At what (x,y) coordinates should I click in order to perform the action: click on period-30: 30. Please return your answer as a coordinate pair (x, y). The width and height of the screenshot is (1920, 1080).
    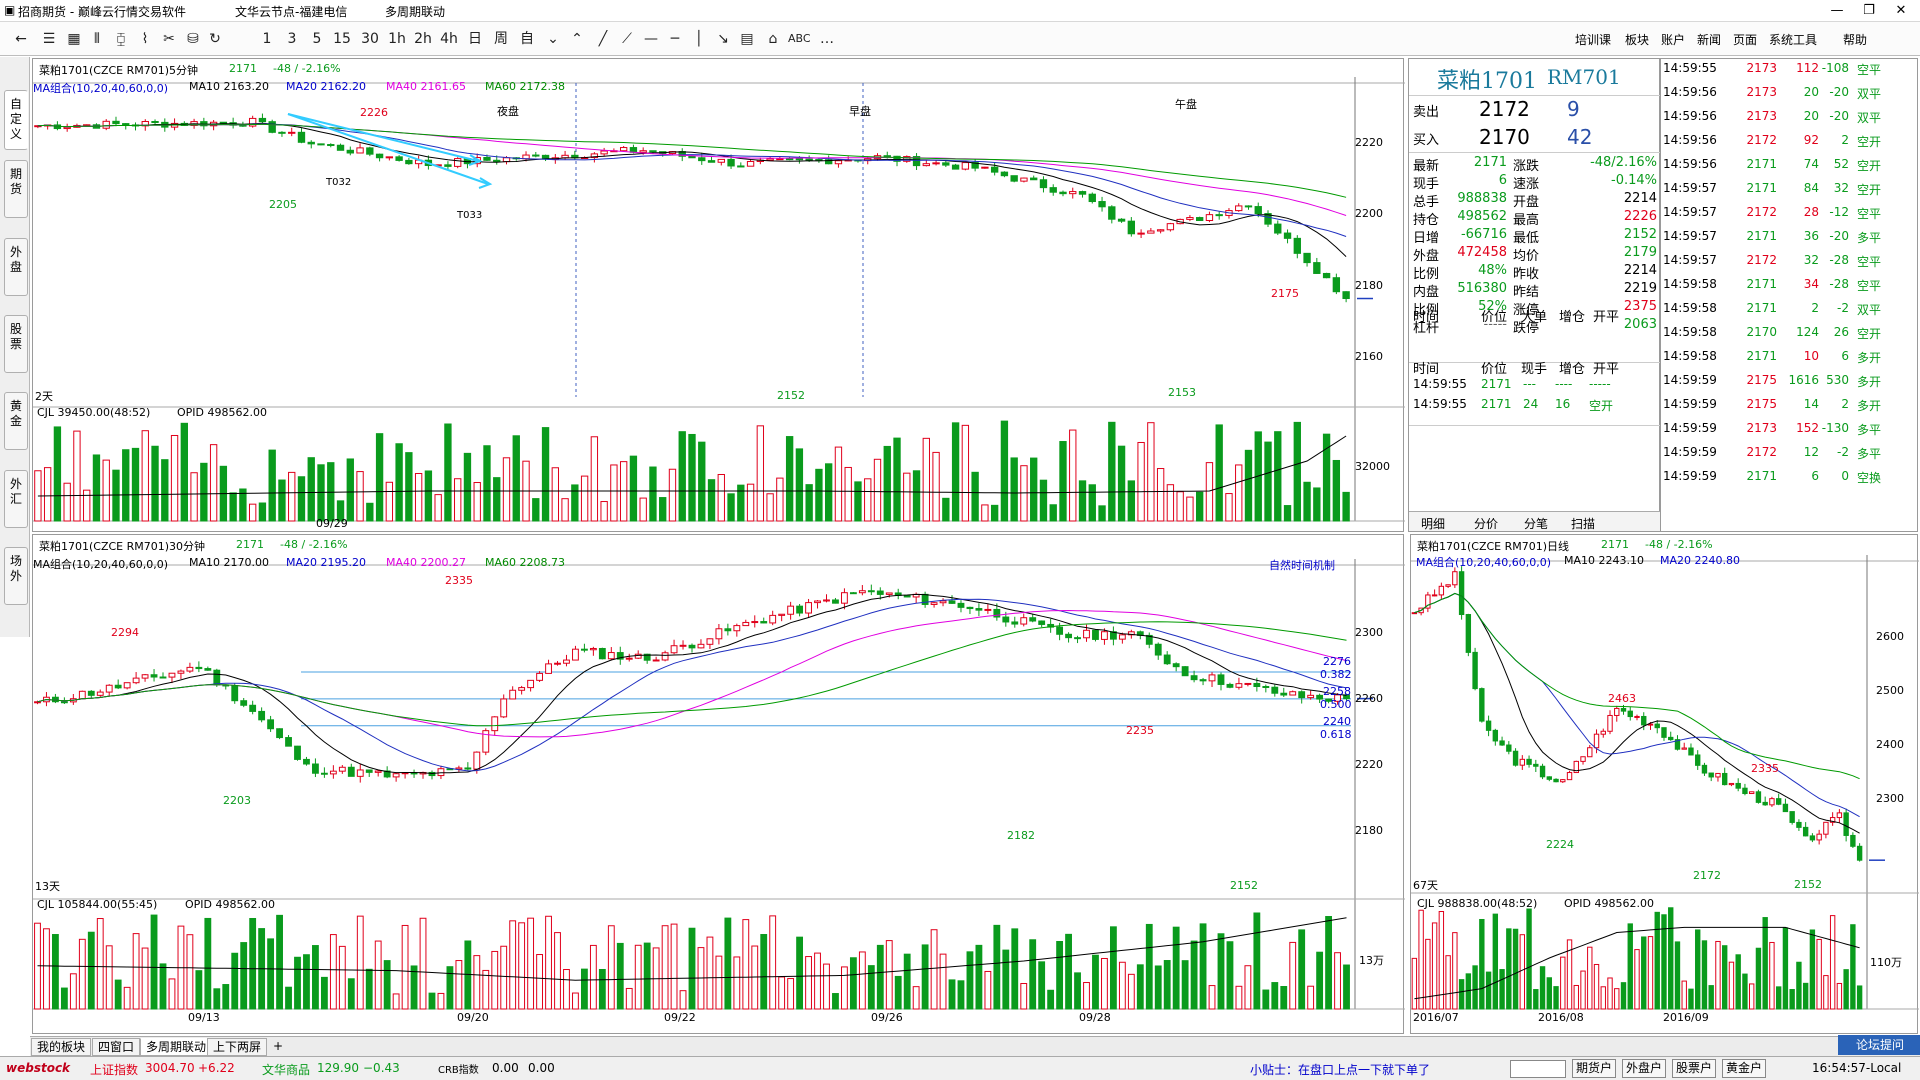
    Looking at the image, I should click on (370, 39).